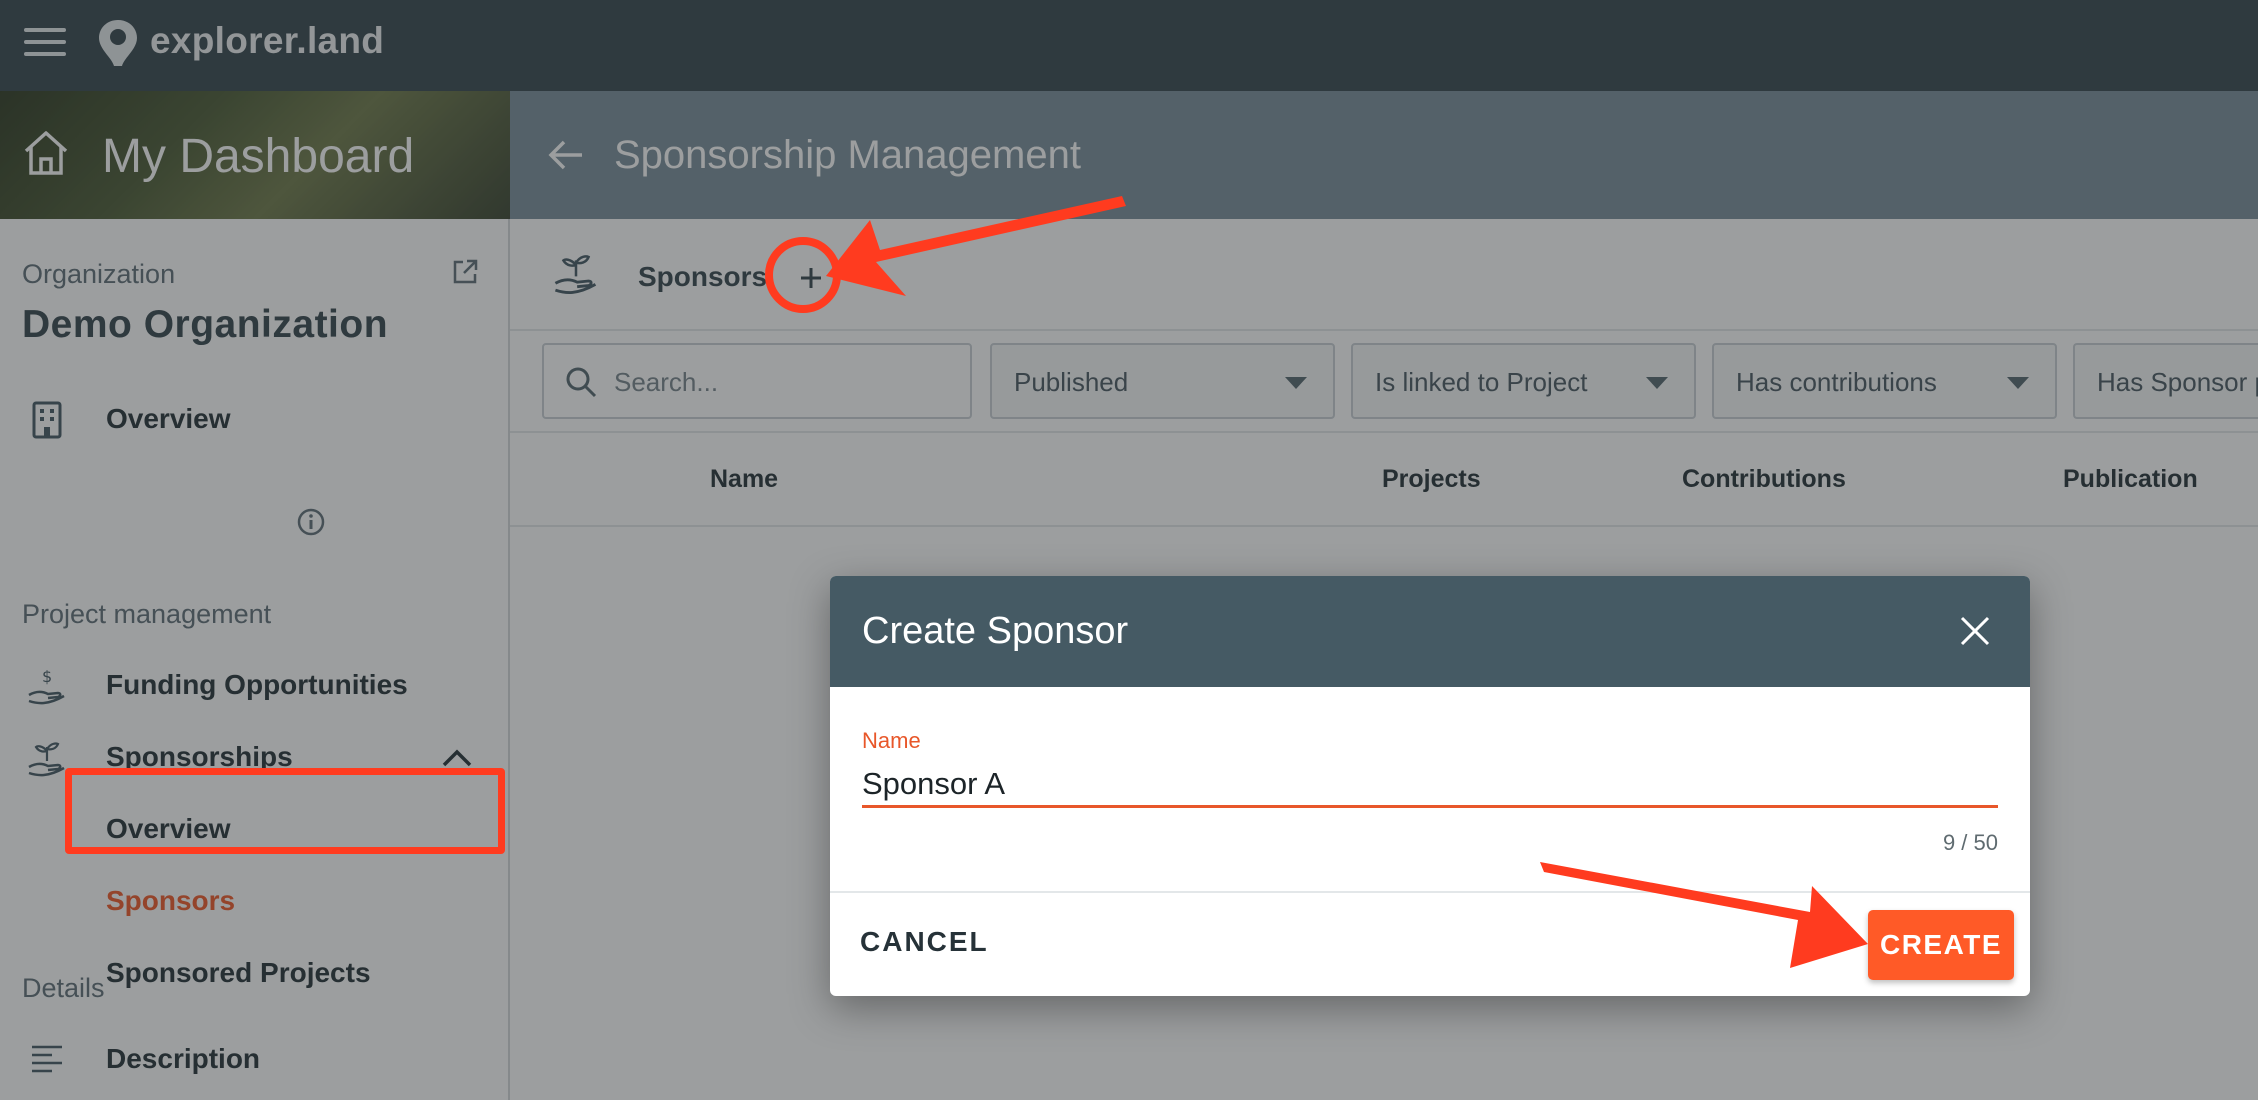 This screenshot has width=2258, height=1100. I want to click on create-button: CREATE, so click(1941, 945).